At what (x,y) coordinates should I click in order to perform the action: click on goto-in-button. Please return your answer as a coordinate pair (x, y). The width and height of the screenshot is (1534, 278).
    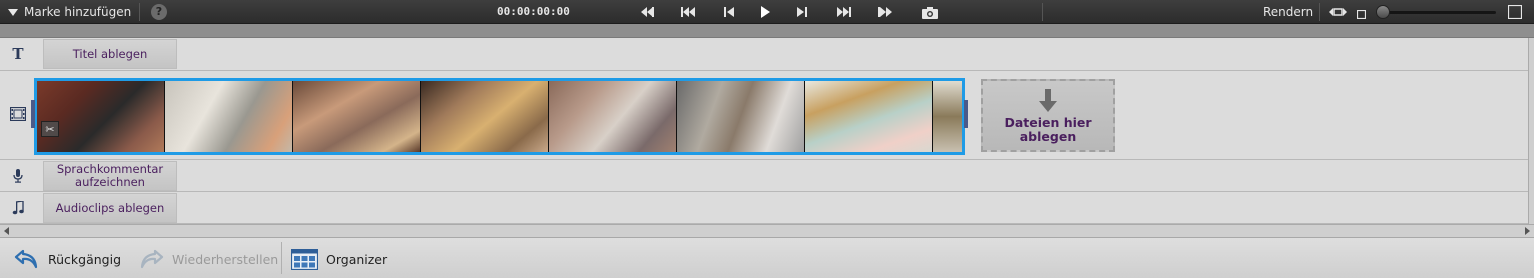
    Looking at the image, I should click on (647, 12).